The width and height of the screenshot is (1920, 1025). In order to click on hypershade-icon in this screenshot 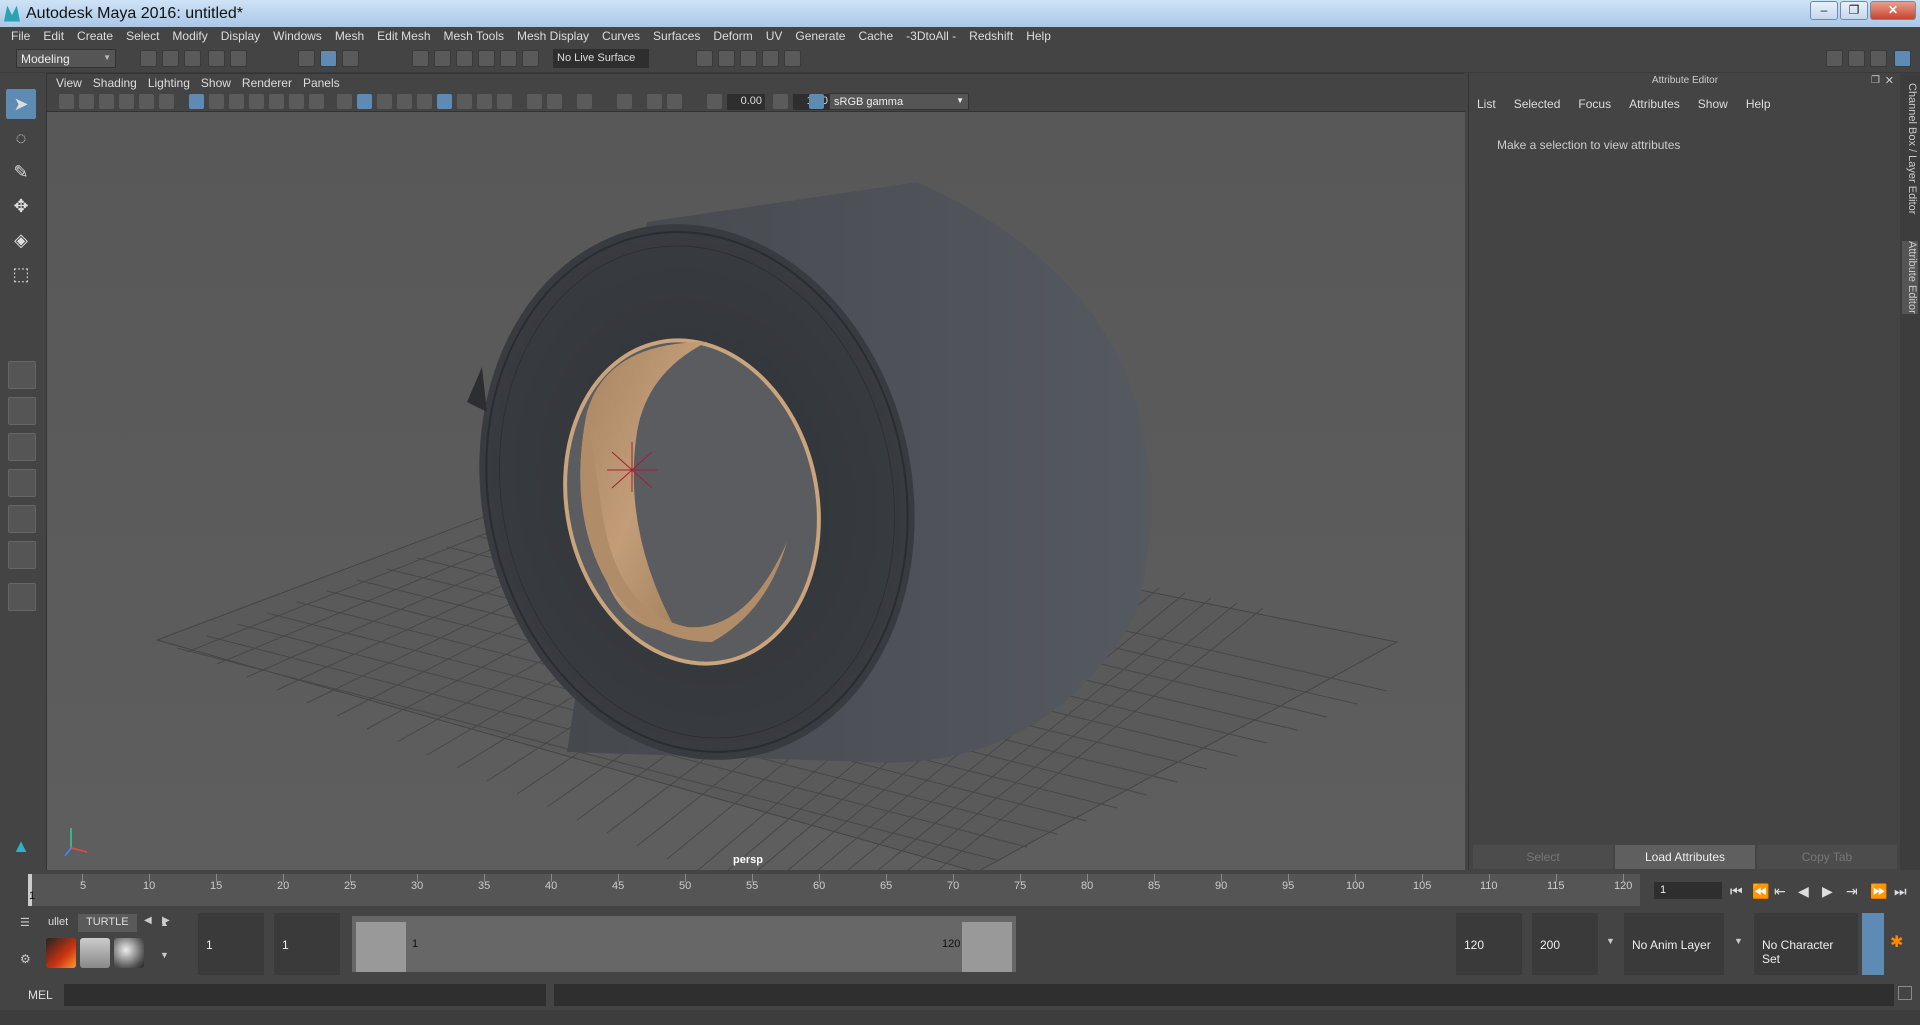, I will do `click(770, 58)`.